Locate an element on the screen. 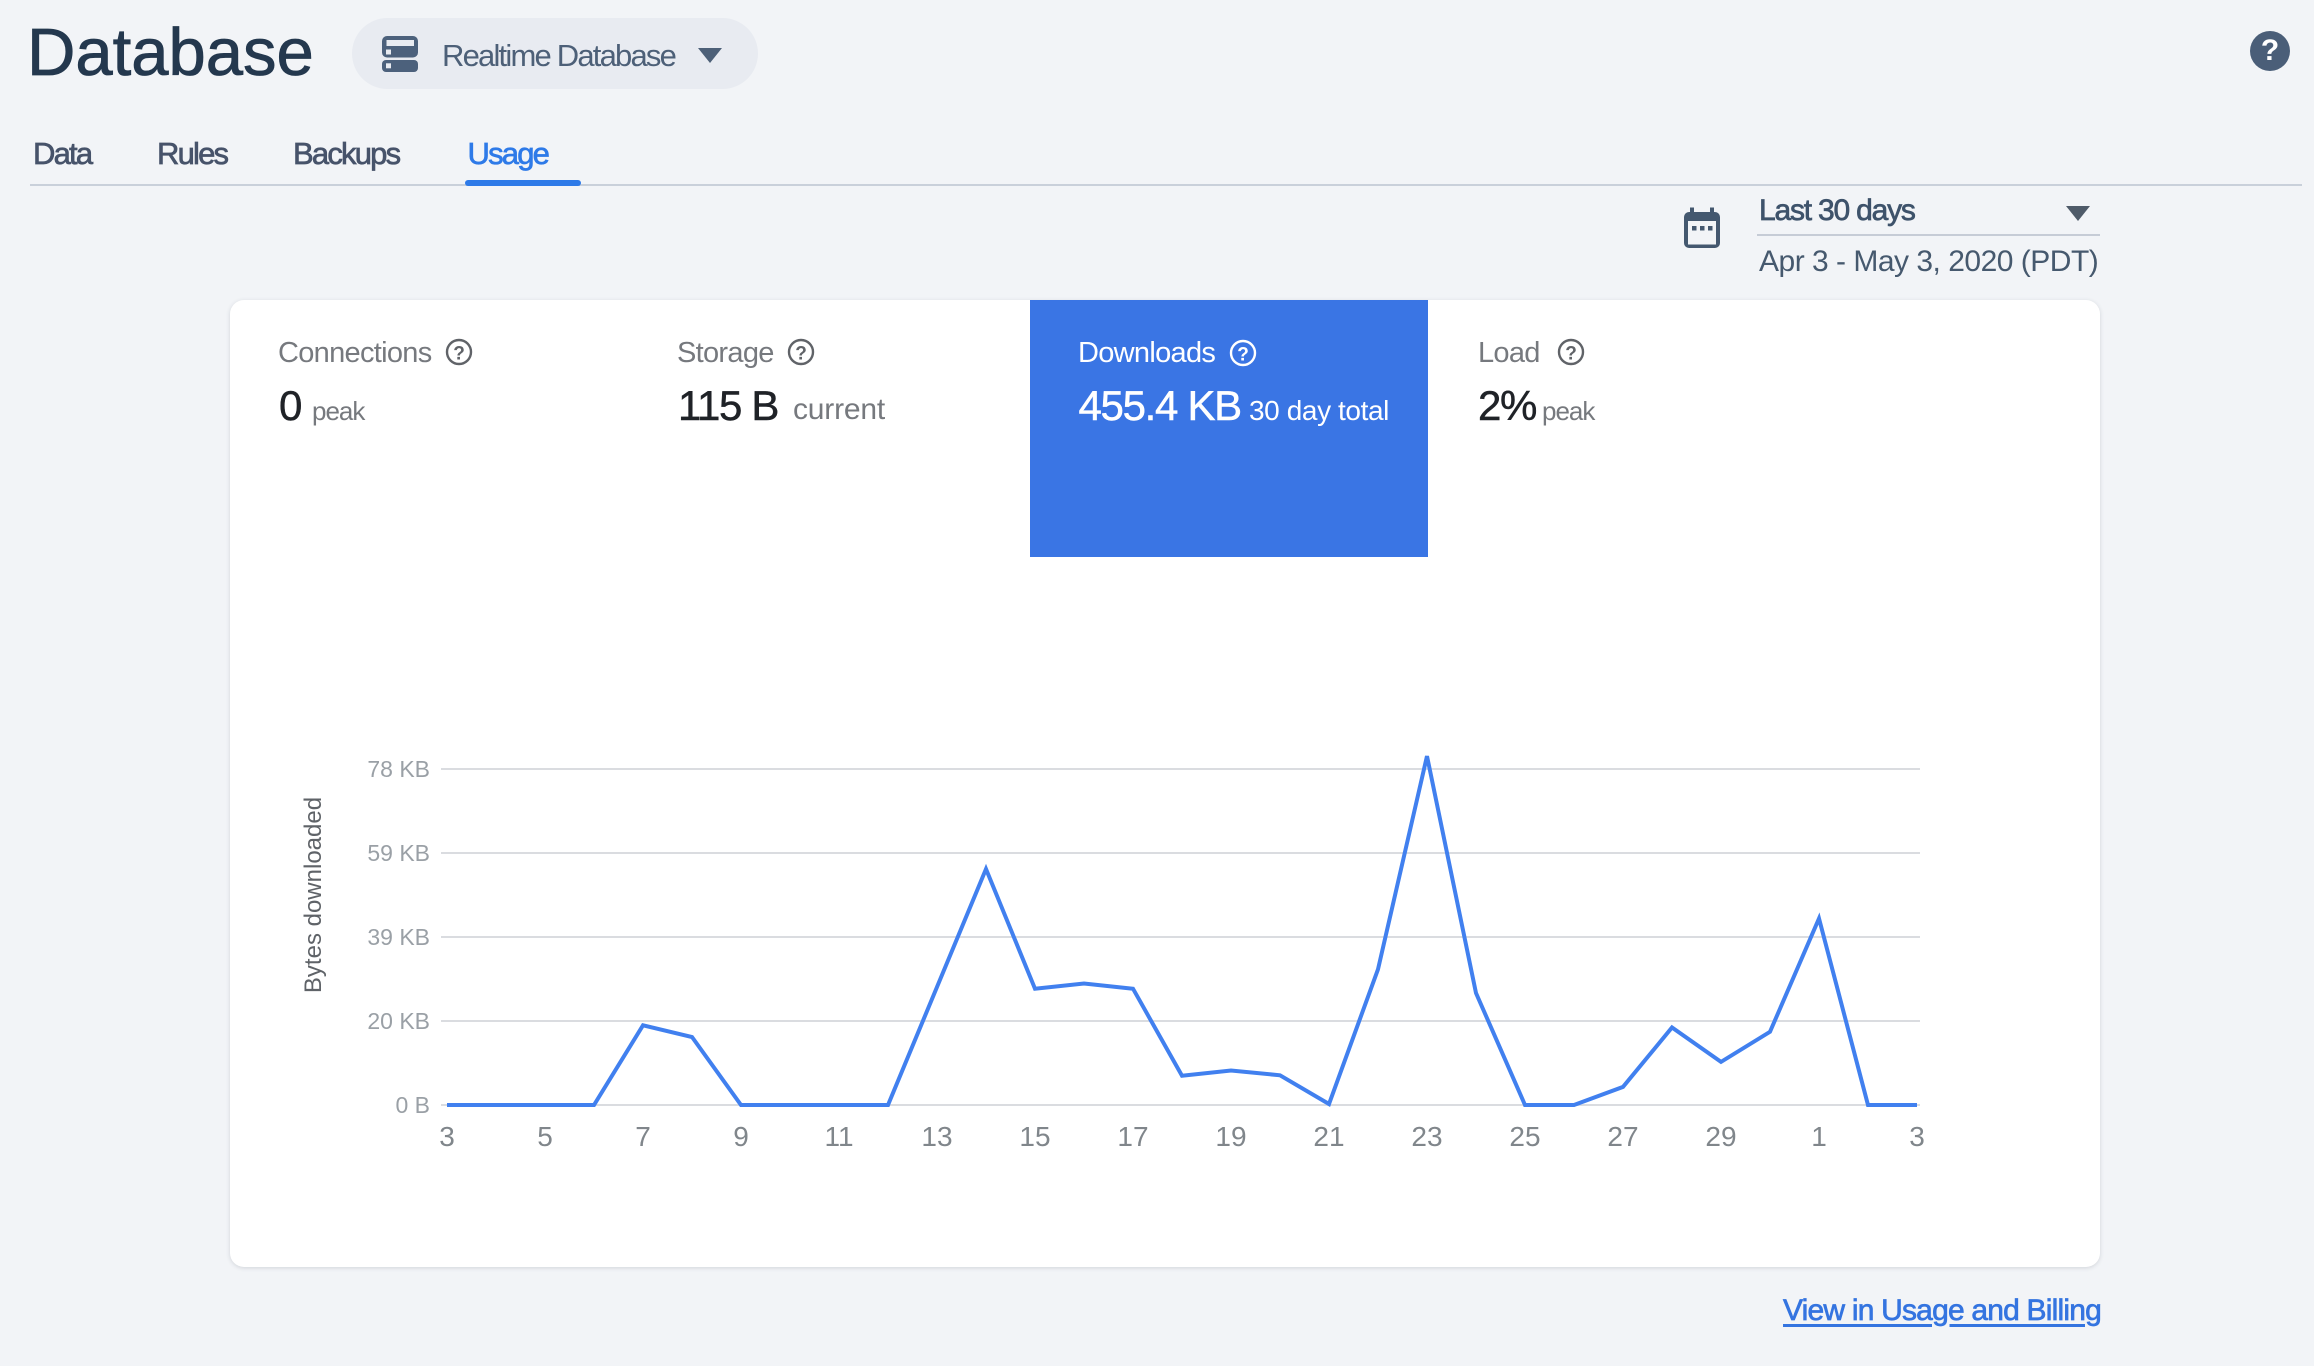 The width and height of the screenshot is (2314, 1366). svg-text: 7 is located at coordinates (643, 1136).